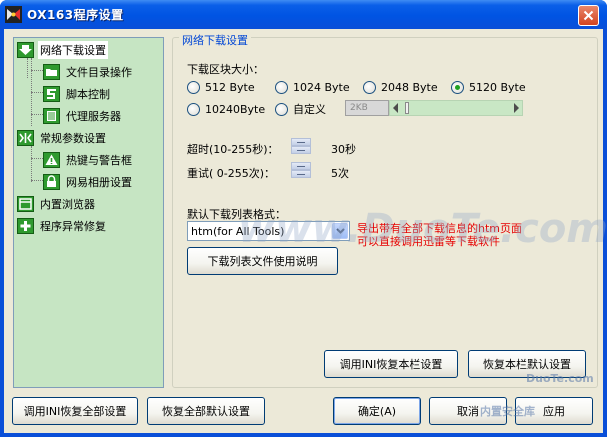  Describe the element at coordinates (343, 149) in the screenshot. I see `timeout-value: 30秒` at that location.